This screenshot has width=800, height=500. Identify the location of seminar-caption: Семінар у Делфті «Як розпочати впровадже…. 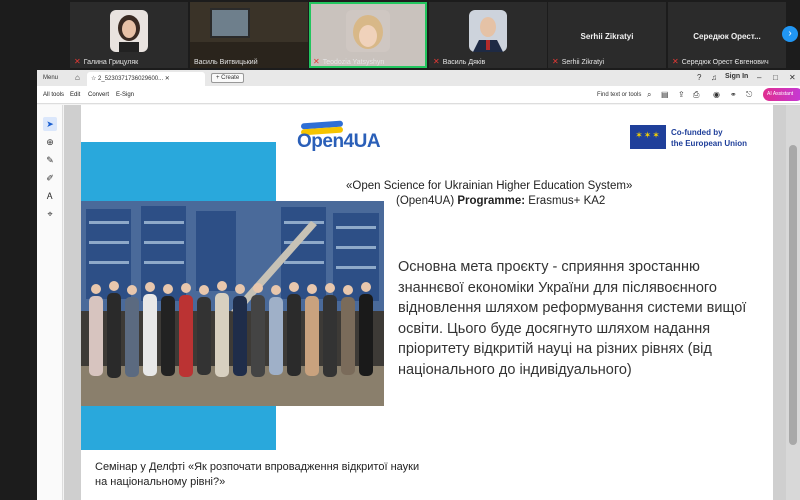
(315, 475).